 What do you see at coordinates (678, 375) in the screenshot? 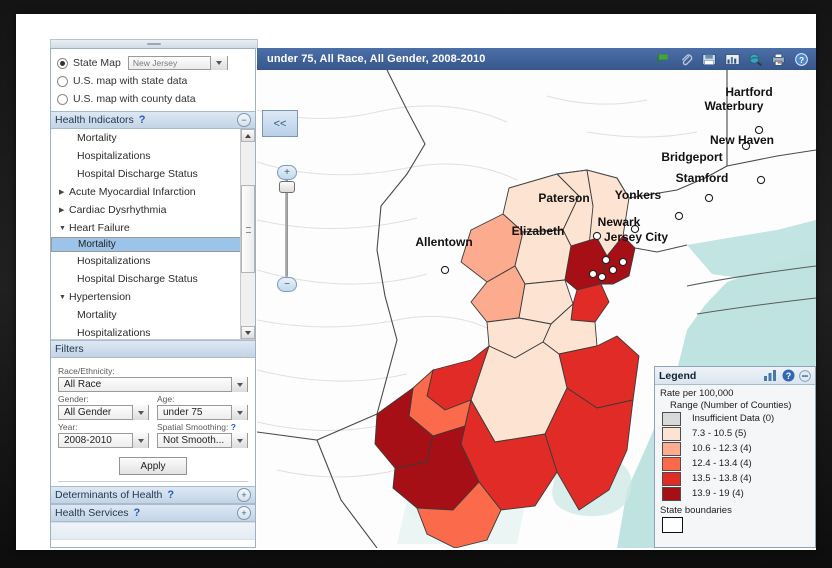
I see `legend-title: Legend` at bounding box center [678, 375].